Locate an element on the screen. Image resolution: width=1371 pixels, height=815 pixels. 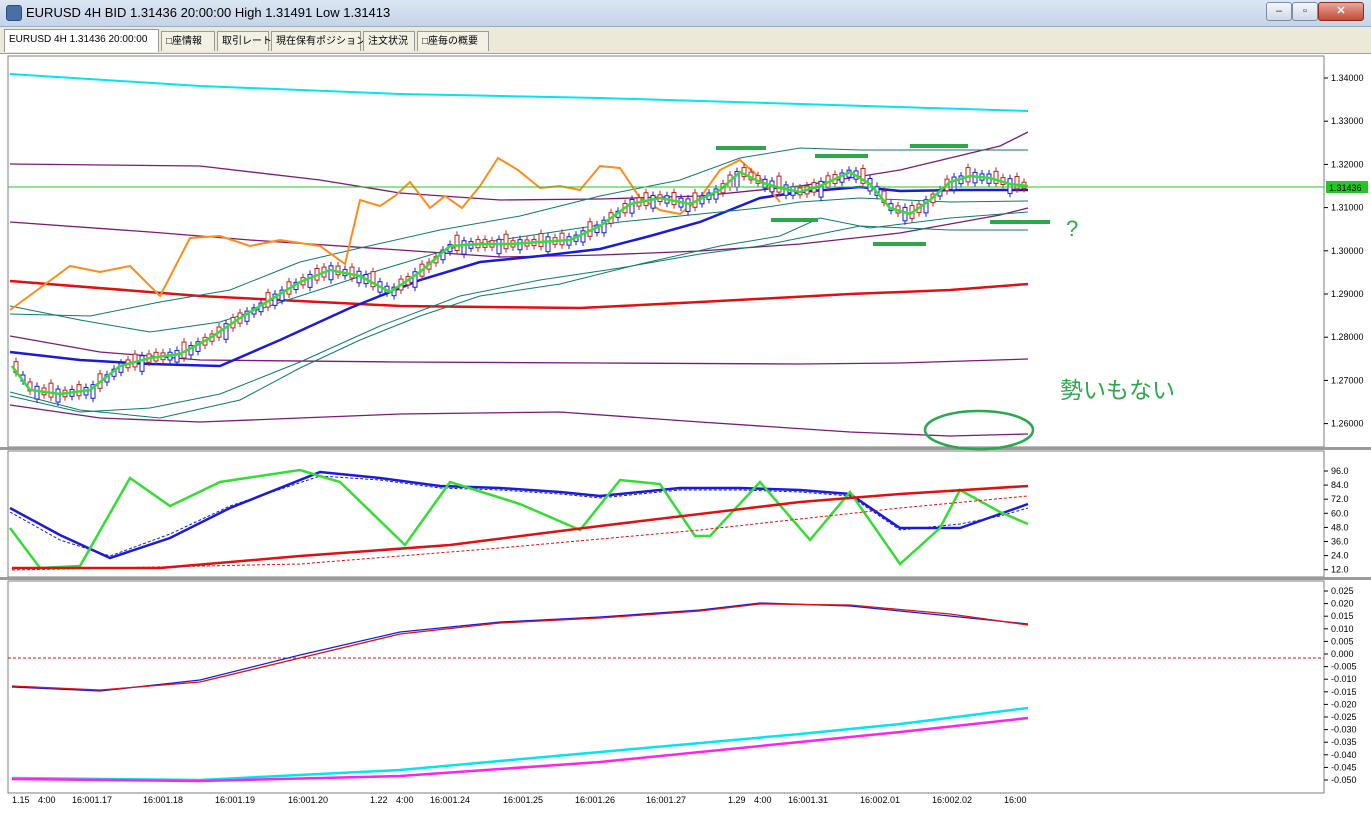
macd-tick-label: -0.025 is located at coordinates (1344, 717).